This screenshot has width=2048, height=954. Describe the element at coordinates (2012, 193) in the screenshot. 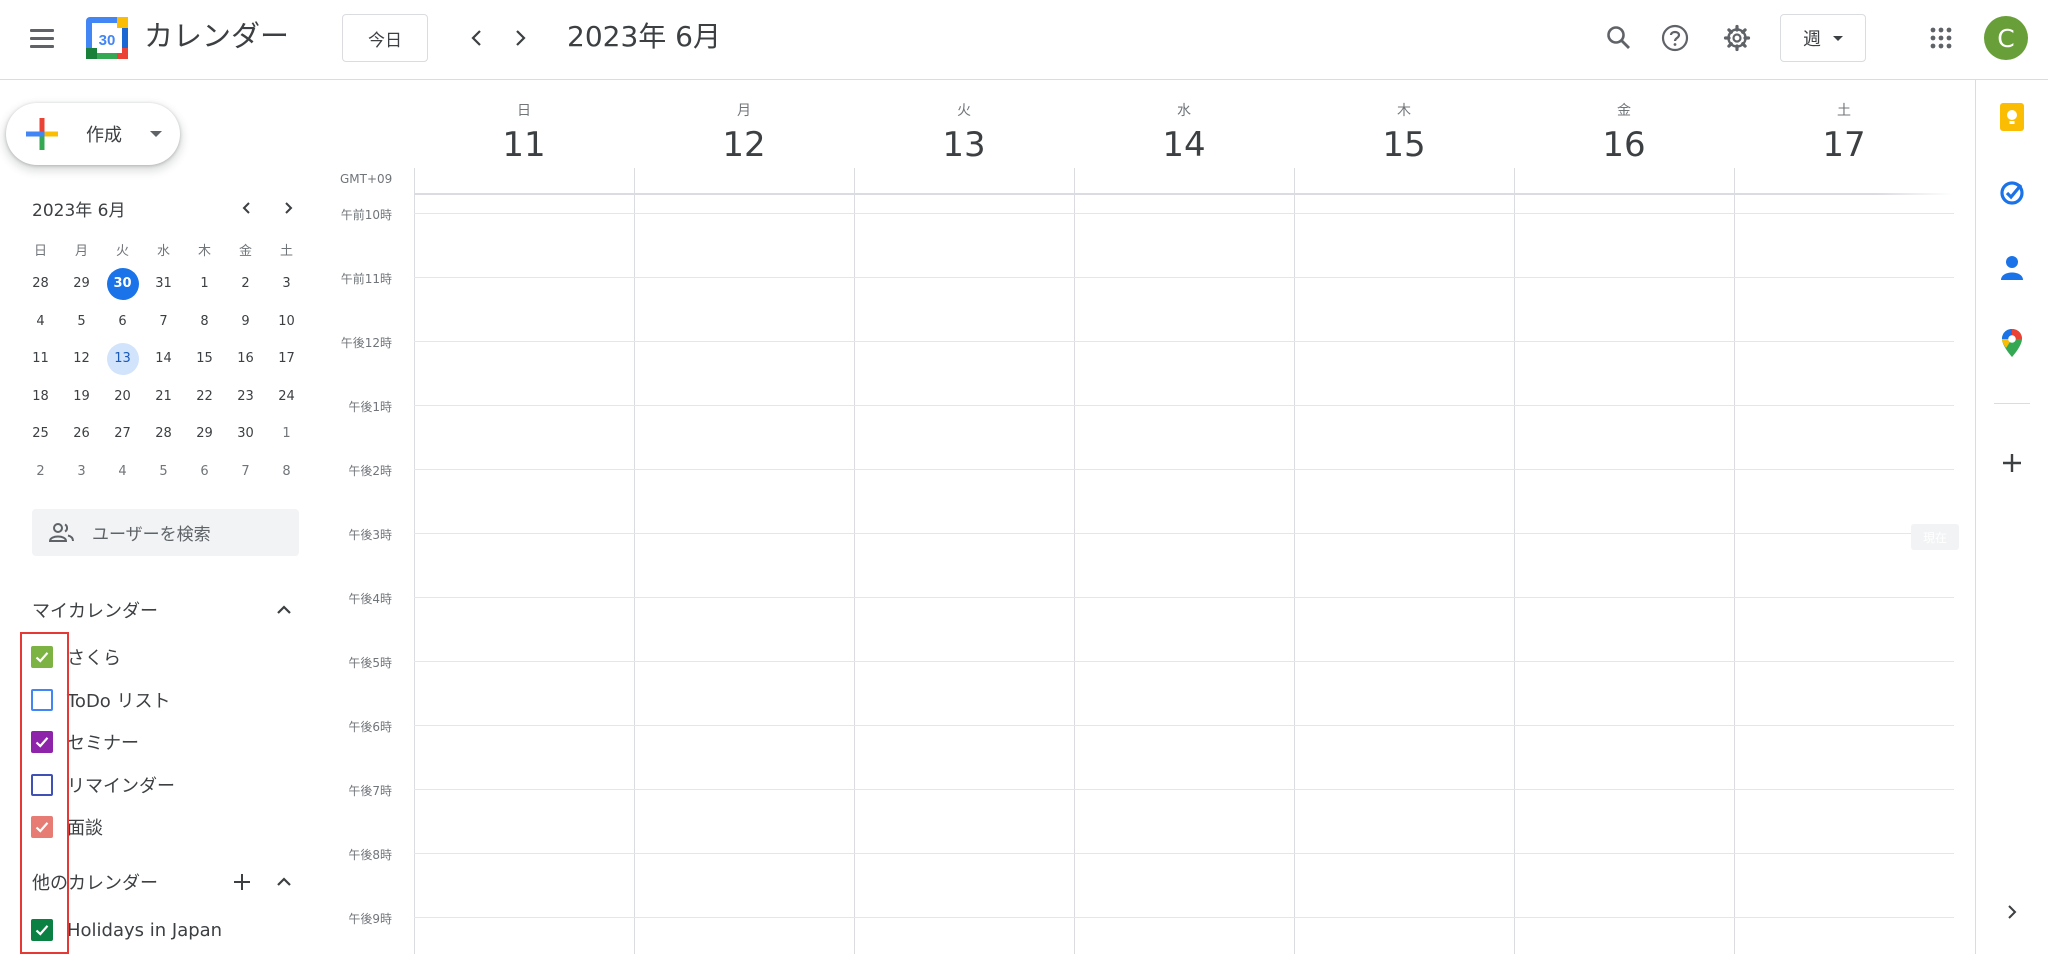

I see `tasks-button` at that location.